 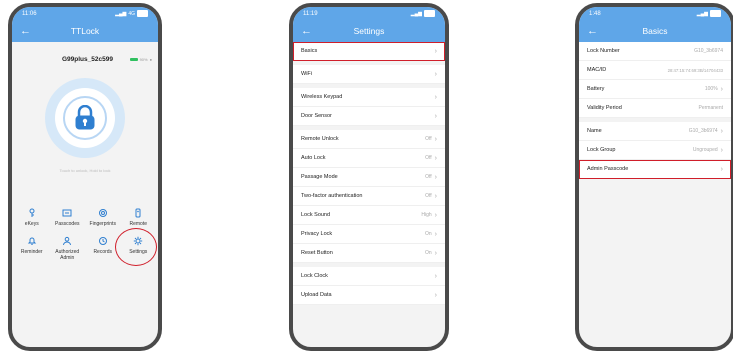 I want to click on settings-row-auto-lock: Auto Lock Off ›, so click(x=369, y=158).